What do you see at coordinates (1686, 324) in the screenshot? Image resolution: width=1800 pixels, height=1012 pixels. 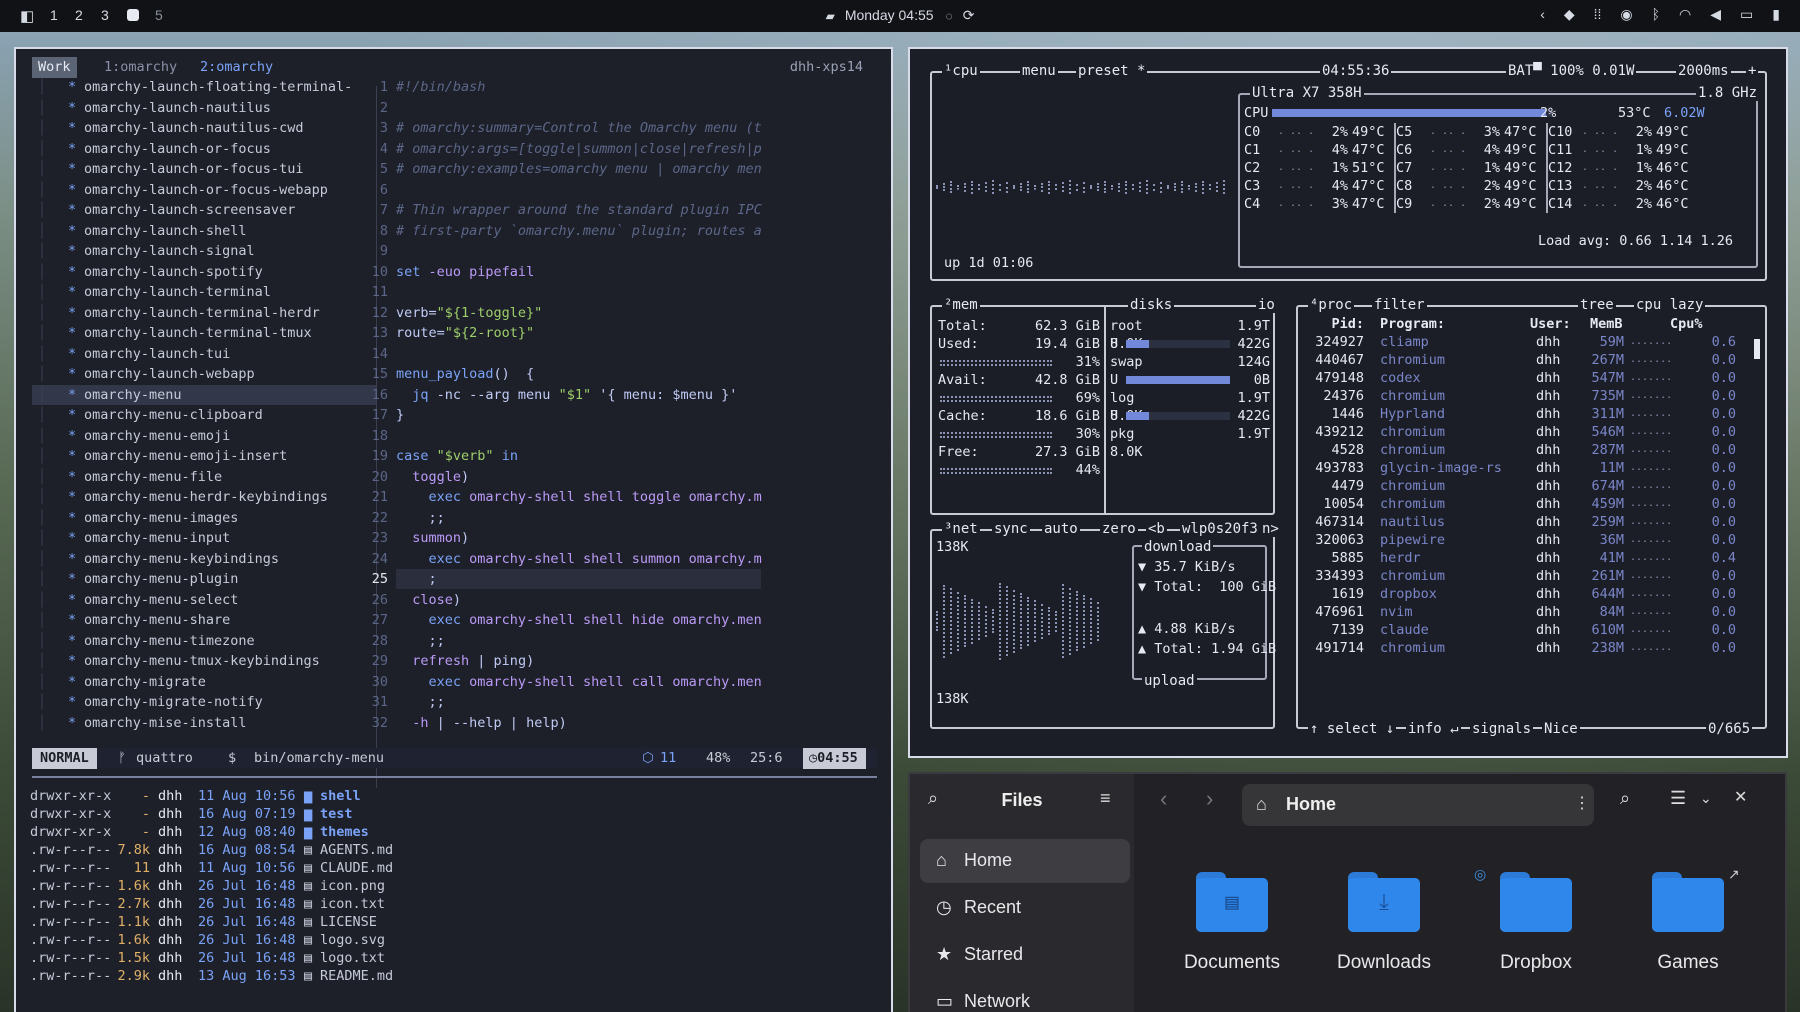 I see `proc-header: Cpu%` at bounding box center [1686, 324].